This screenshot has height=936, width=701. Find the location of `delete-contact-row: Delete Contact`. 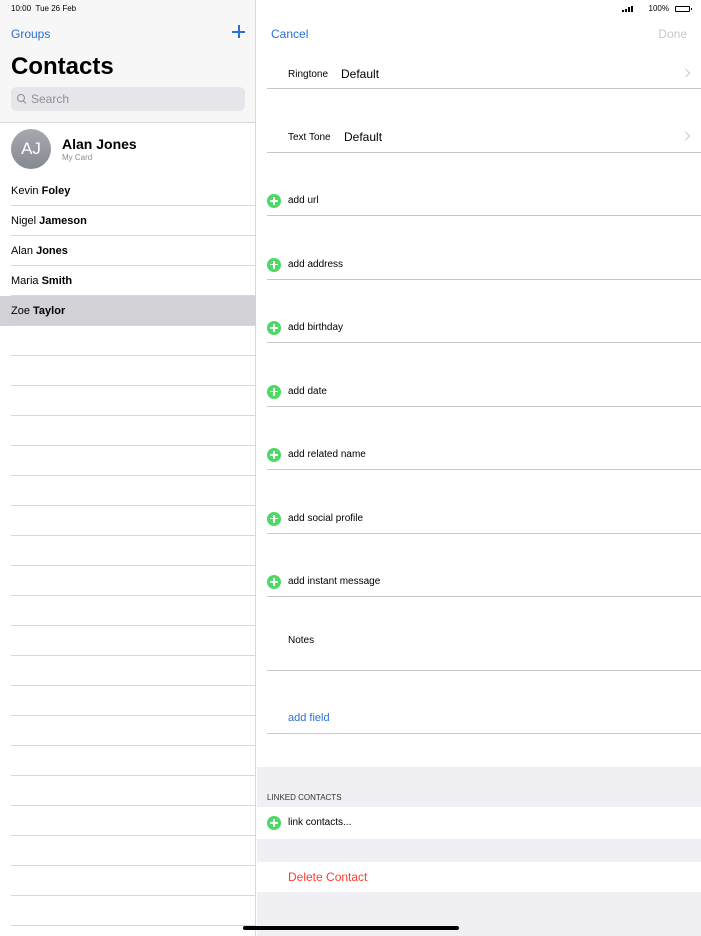

delete-contact-row: Delete Contact is located at coordinates (479, 877).